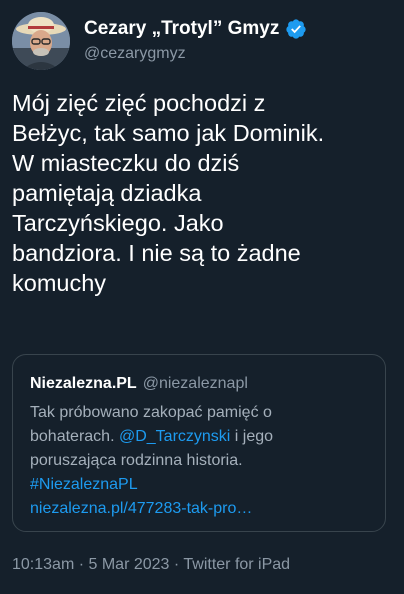 This screenshot has height=594, width=404. I want to click on author-names: Cezary „Trotyl” Gmyz @cezarygmyz, so click(195, 39).